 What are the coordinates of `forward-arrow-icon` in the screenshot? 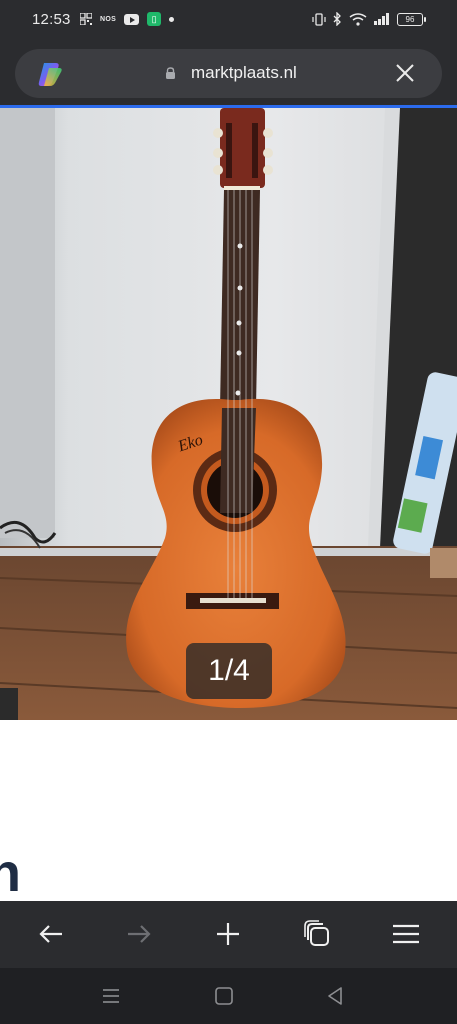 It's located at (139, 934).